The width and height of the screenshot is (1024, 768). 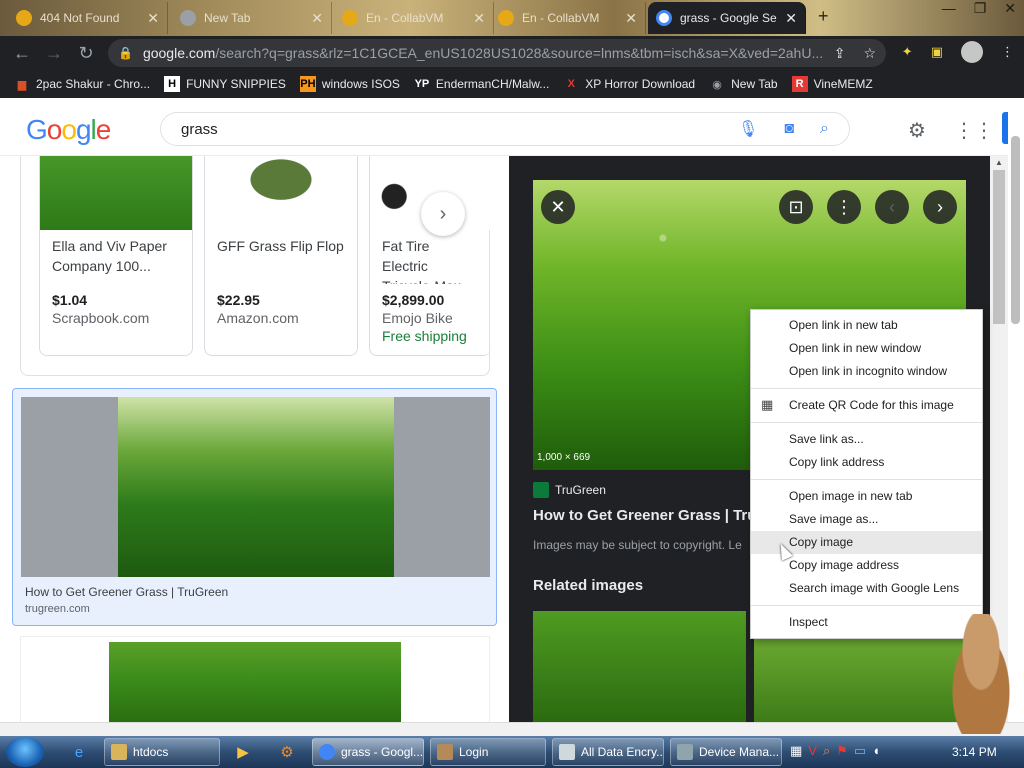 I want to click on voice-search-icon: 🎙, so click(x=748, y=129).